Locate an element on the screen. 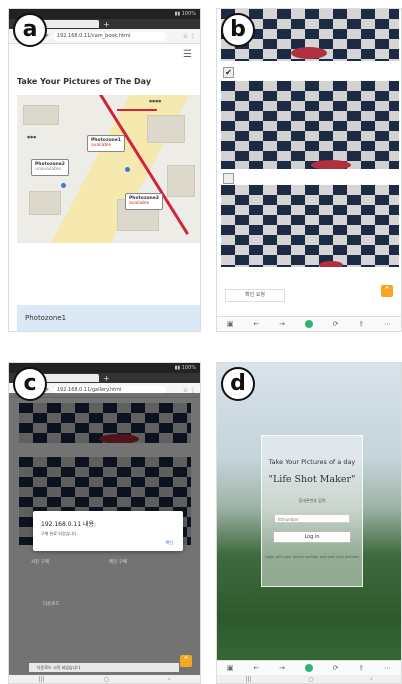 The image size is (402, 684). buy-photo-button: 사진 구매 is located at coordinates (40, 562).